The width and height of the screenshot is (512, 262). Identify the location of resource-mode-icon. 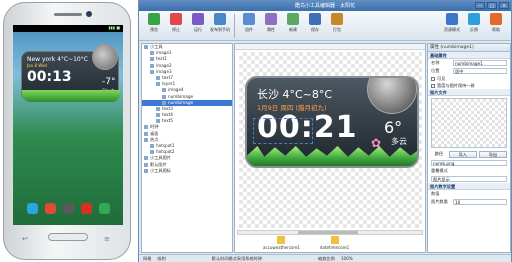
(452, 19).